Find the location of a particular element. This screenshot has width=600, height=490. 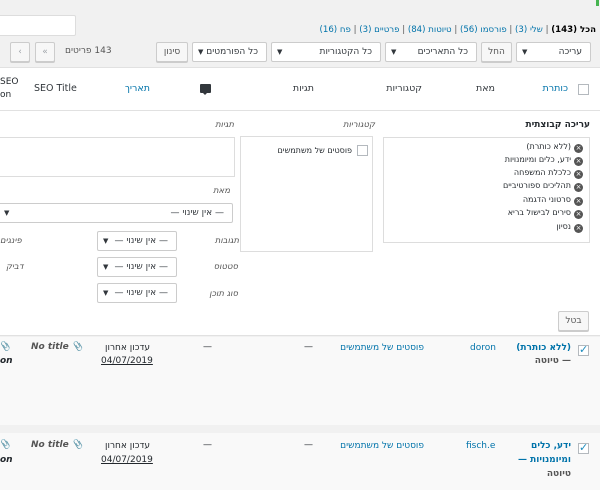

bulk-author-label: מאת is located at coordinates (221, 191).